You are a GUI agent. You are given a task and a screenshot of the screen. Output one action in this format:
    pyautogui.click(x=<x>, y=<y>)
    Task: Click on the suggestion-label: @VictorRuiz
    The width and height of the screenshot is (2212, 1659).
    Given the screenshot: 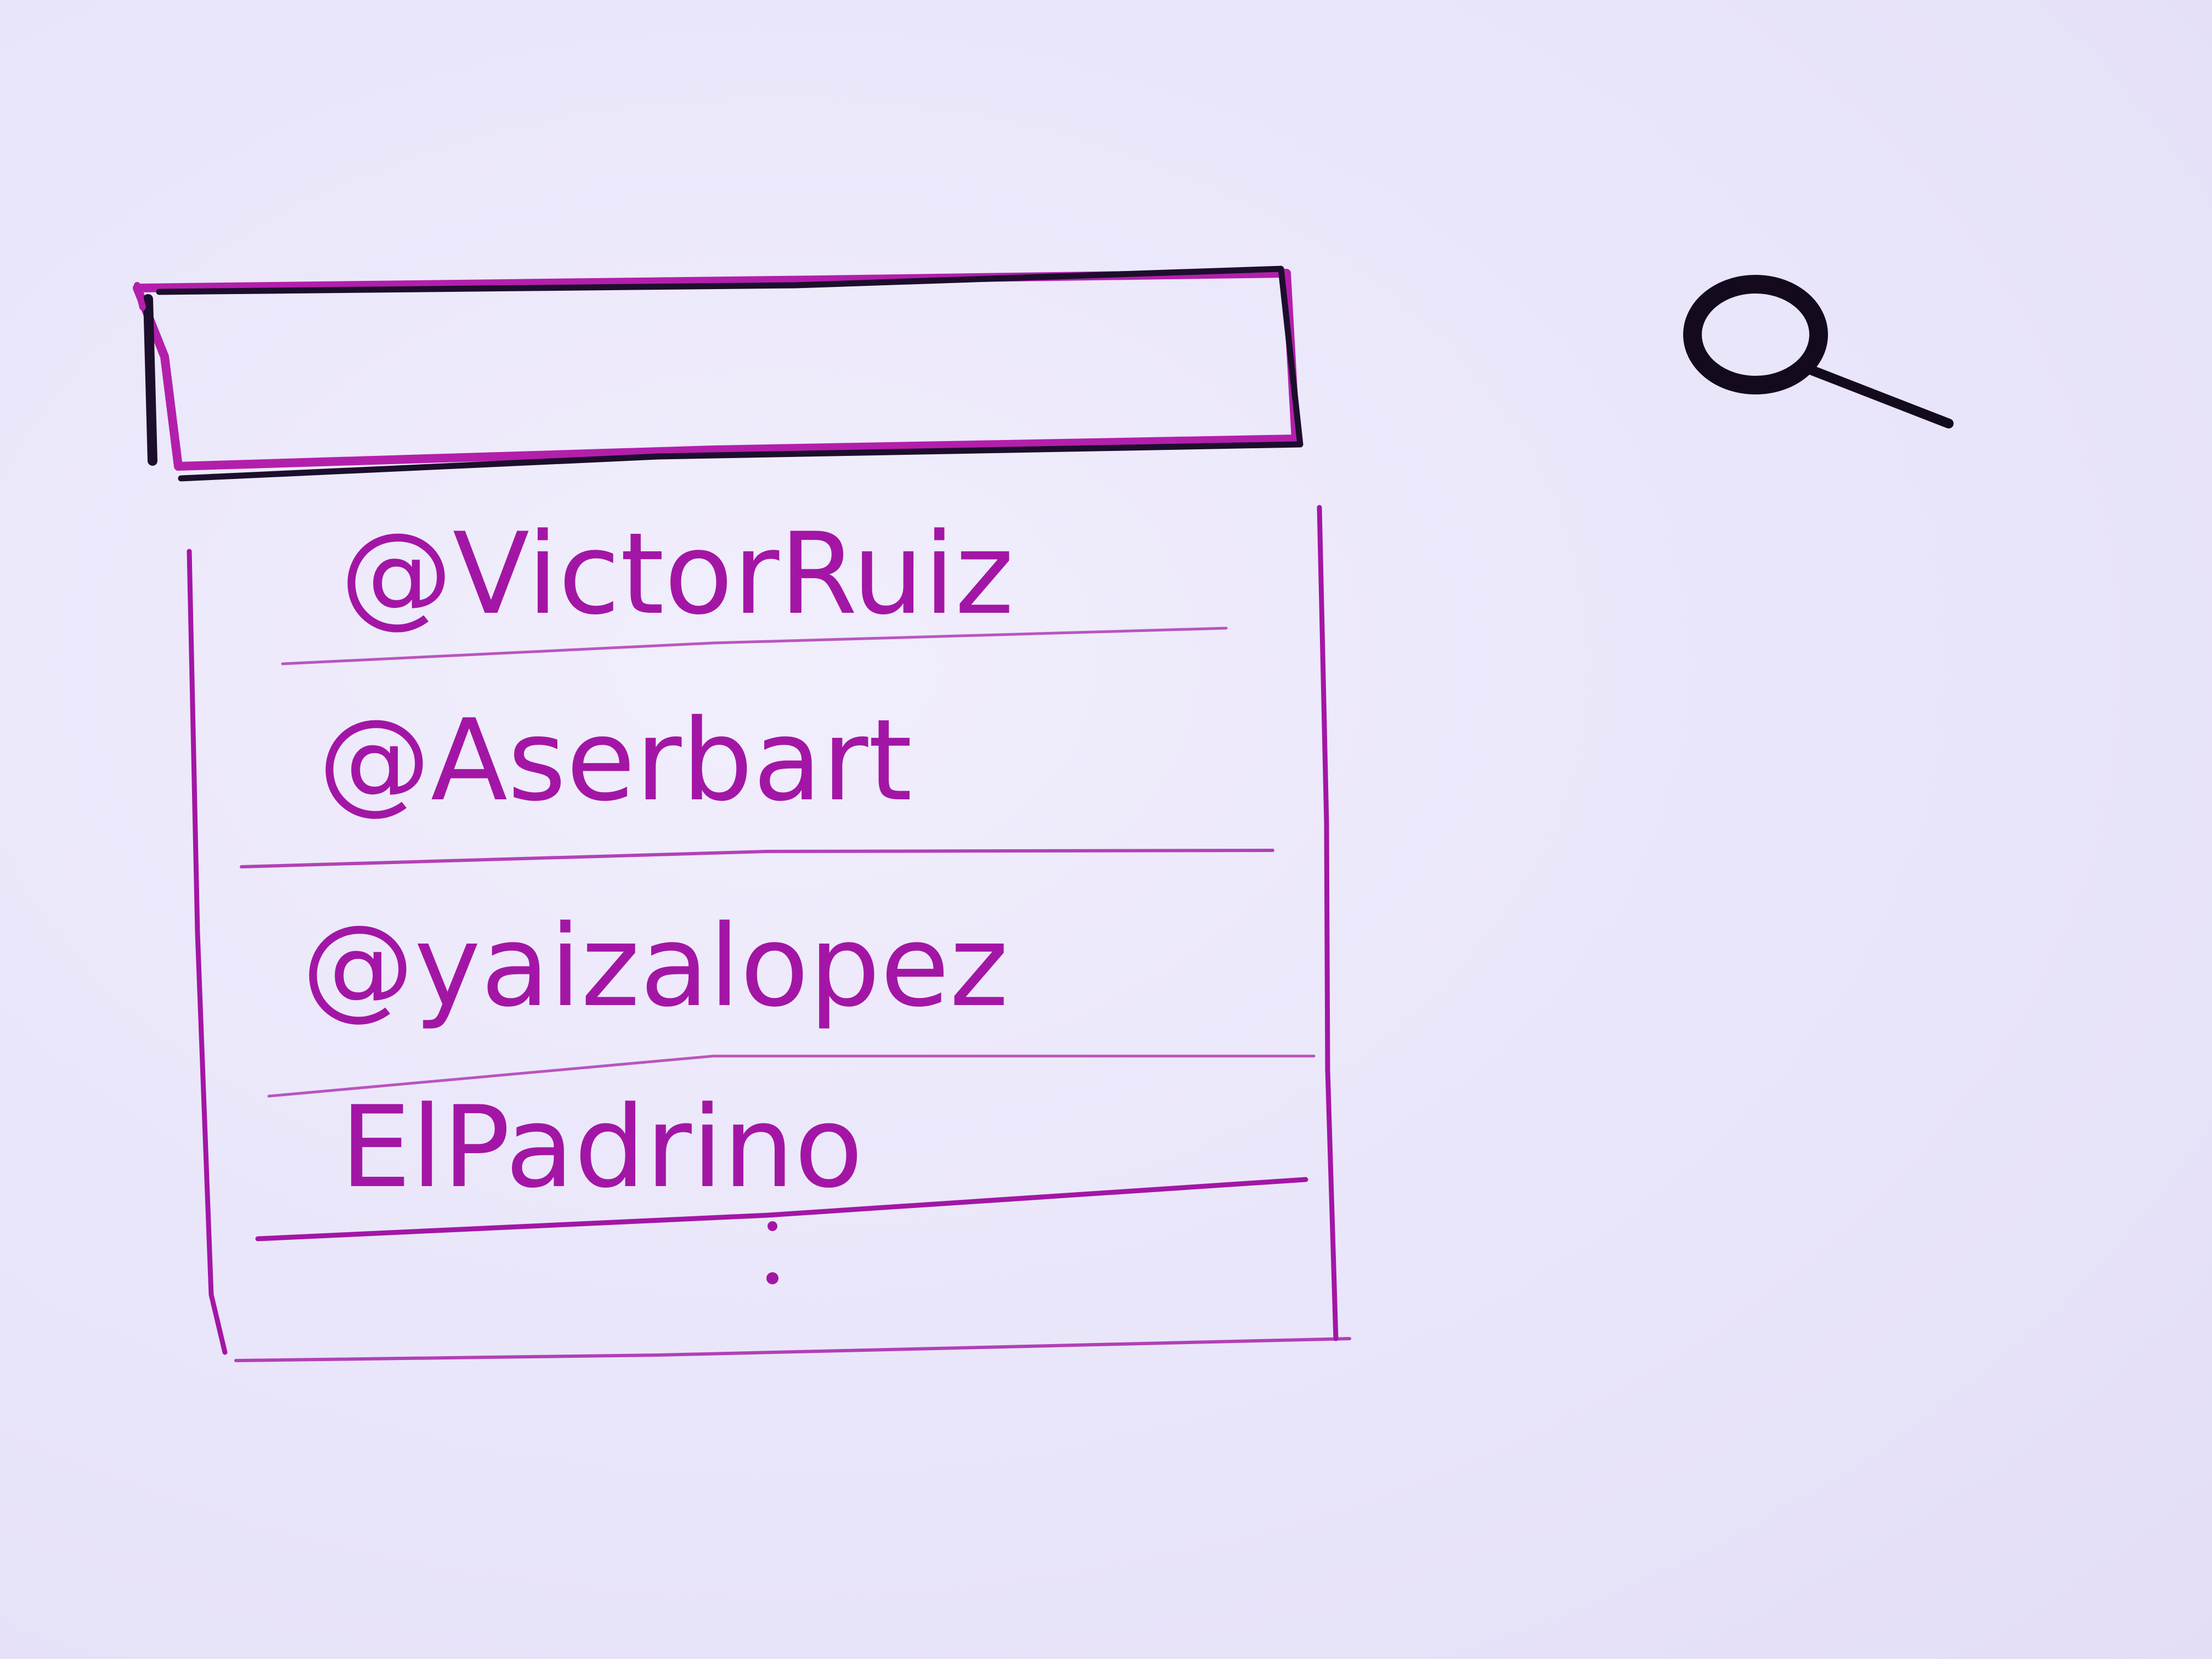 What is the action you would take?
    pyautogui.click(x=677, y=574)
    